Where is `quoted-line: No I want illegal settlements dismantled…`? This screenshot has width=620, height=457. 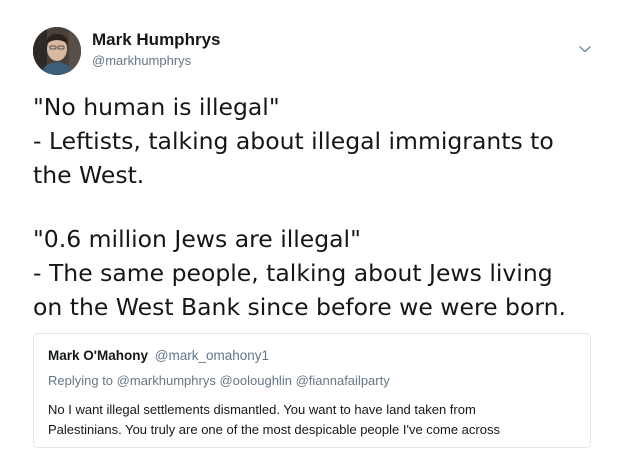 quoted-line: No I want illegal settlements dismantled… is located at coordinates (262, 409).